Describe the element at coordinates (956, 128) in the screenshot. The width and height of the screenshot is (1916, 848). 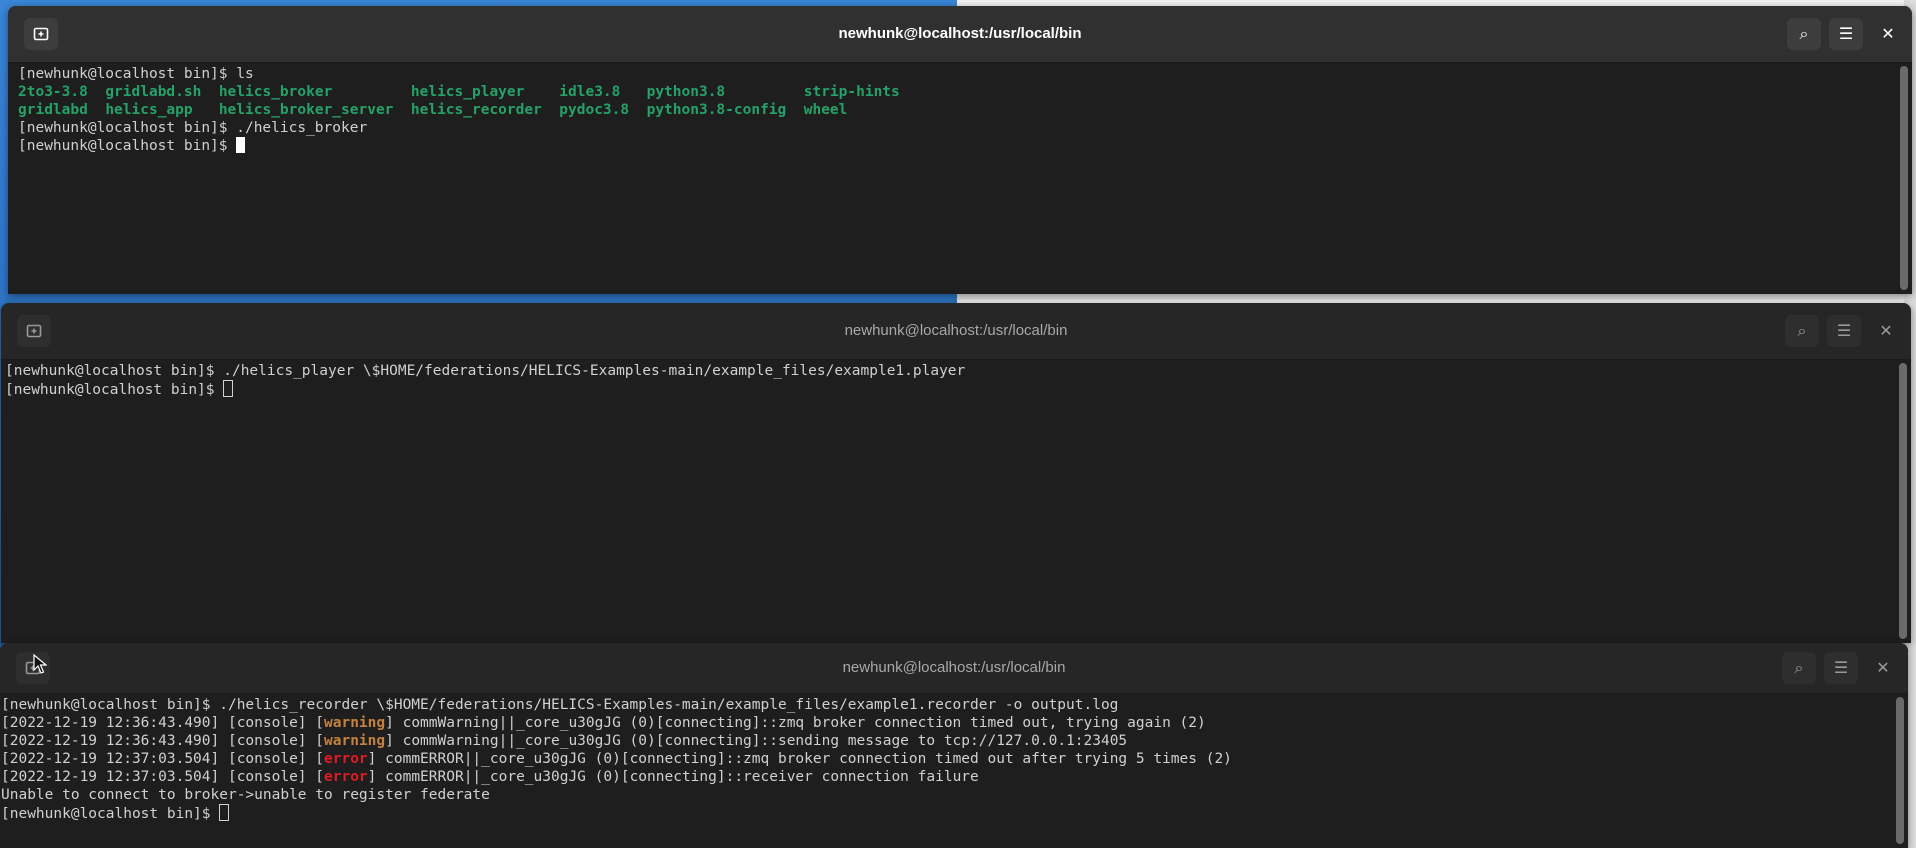
I see `terminal-line: [newhunk@localhost bin]$ ./helics_broker` at that location.